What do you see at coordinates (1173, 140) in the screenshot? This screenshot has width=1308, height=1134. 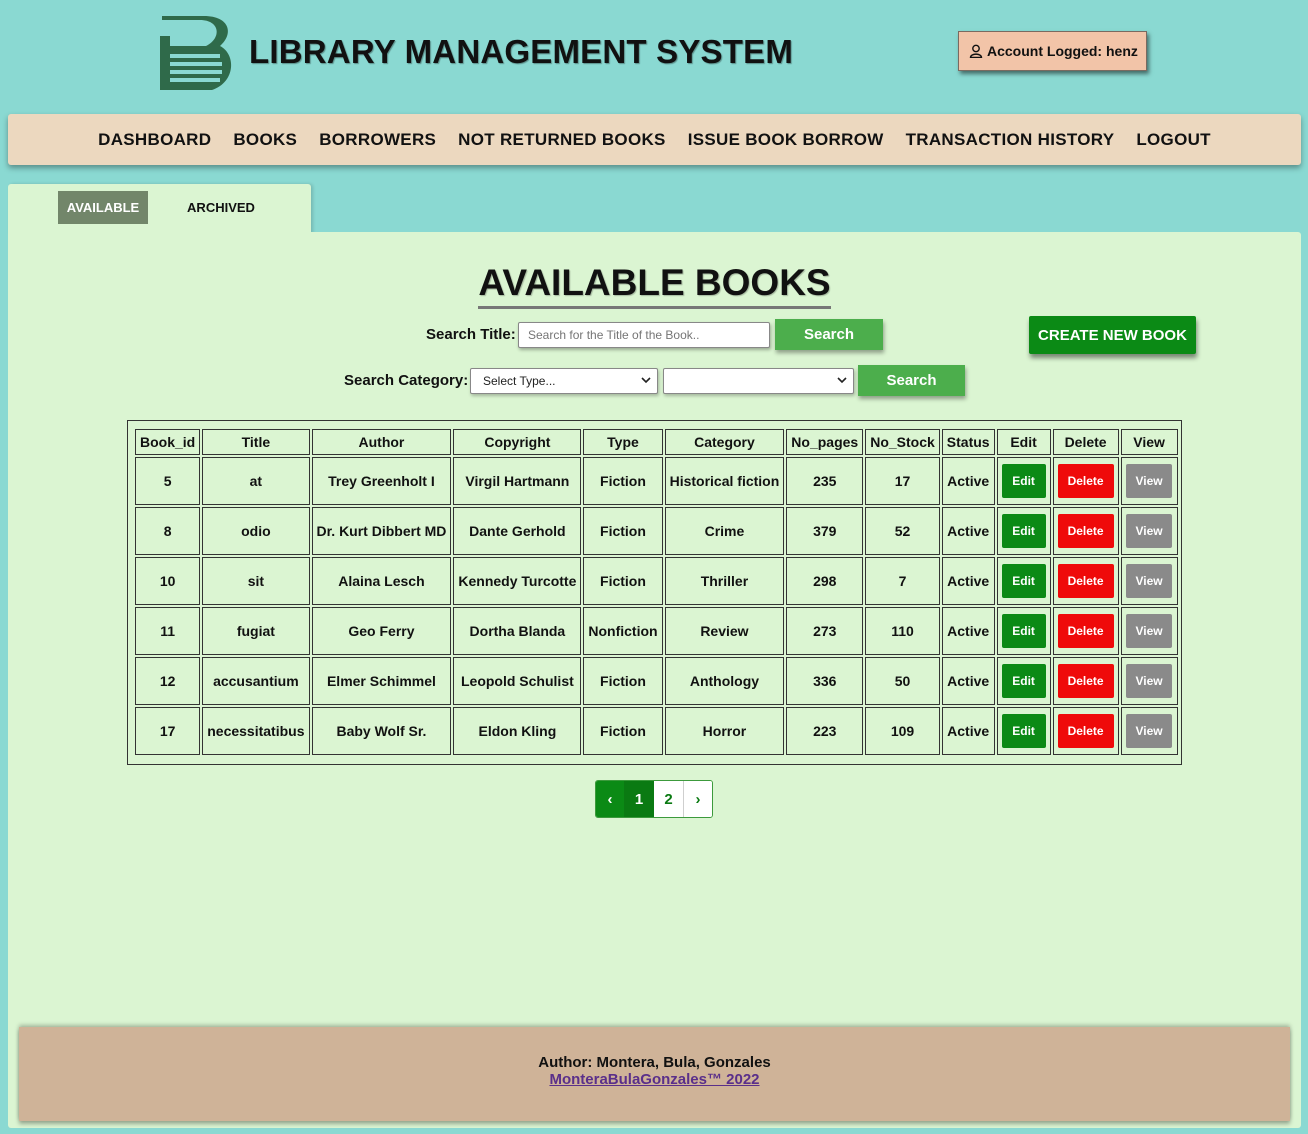 I see `nav-logout: LOGOUT` at bounding box center [1173, 140].